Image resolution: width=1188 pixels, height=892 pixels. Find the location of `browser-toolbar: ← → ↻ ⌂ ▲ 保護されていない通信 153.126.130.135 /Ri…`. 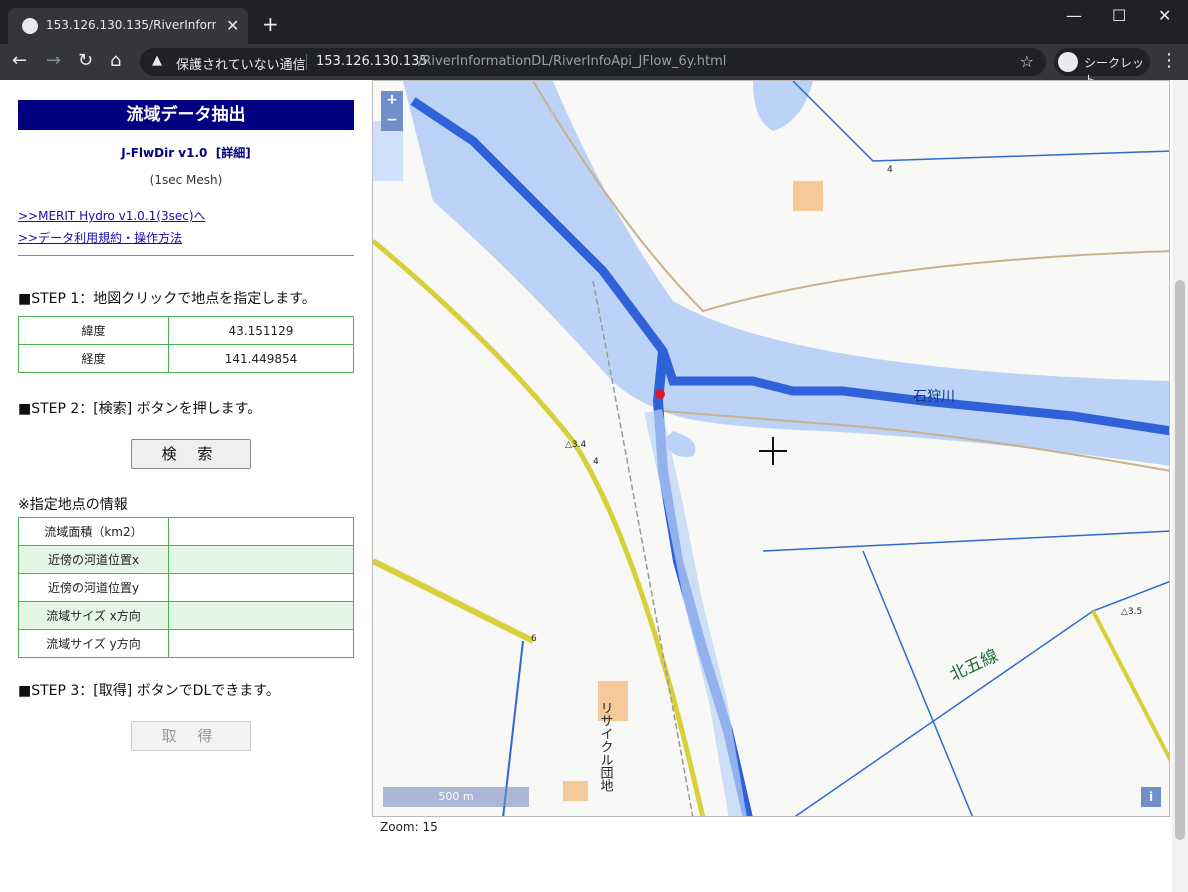

browser-toolbar: ← → ↻ ⌂ ▲ 保護されていない通信 153.126.130.135 /Ri… is located at coordinates (594, 65).